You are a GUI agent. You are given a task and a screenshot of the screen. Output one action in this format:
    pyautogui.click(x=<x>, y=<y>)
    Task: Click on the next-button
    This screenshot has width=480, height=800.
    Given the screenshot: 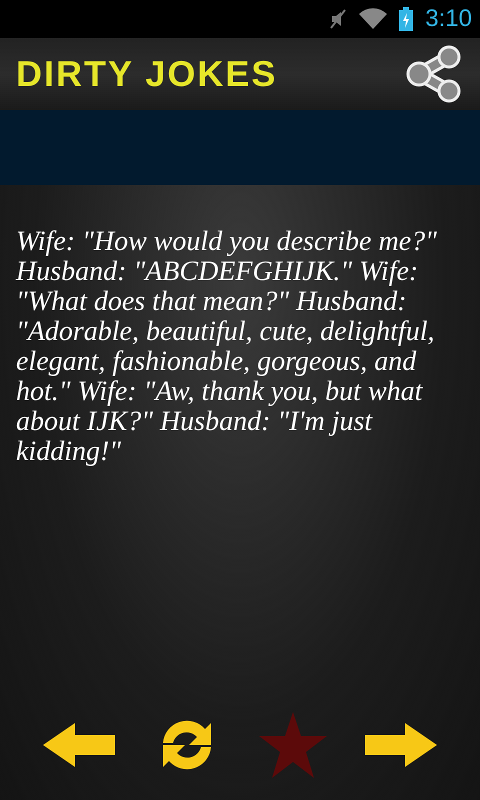 What is the action you would take?
    pyautogui.click(x=401, y=745)
    